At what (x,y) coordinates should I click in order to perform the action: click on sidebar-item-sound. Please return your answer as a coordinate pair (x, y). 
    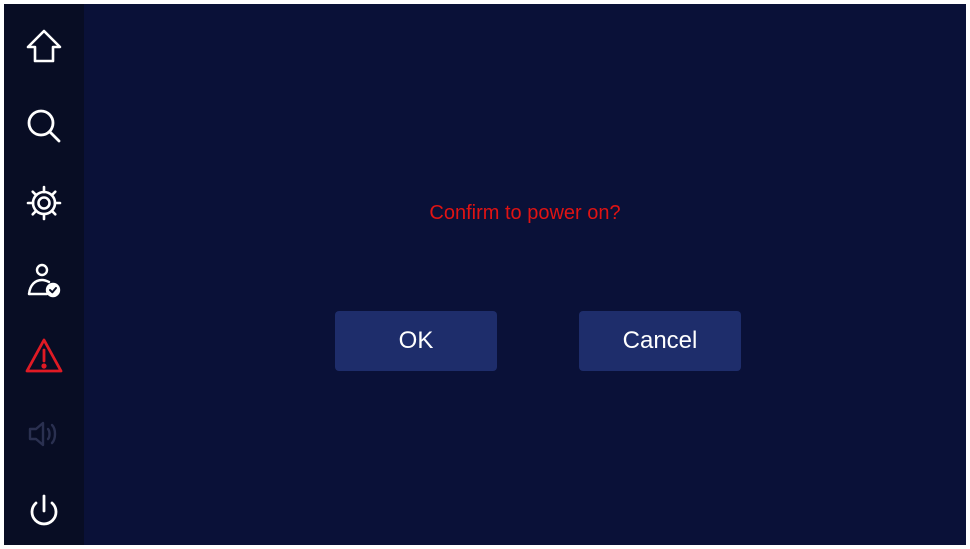
    Looking at the image, I should click on (44, 434).